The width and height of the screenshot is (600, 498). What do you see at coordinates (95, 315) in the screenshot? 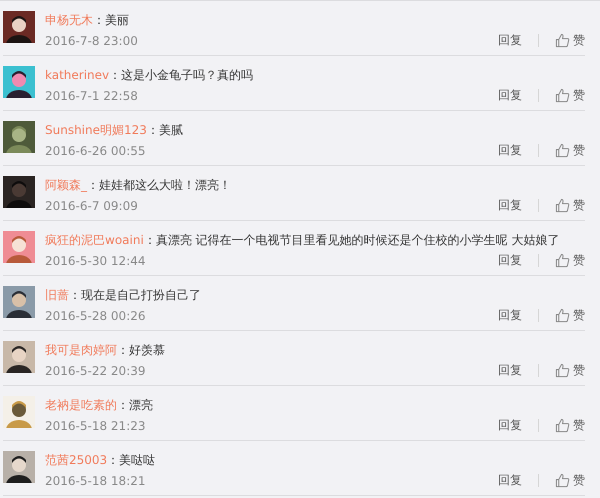
I see `comment-time: 2016-5-28 00:26` at bounding box center [95, 315].